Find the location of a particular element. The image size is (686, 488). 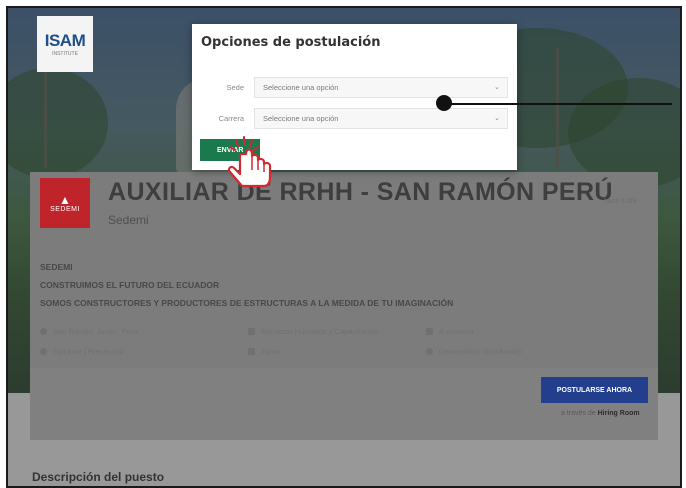

money-icon is located at coordinates (429, 331).